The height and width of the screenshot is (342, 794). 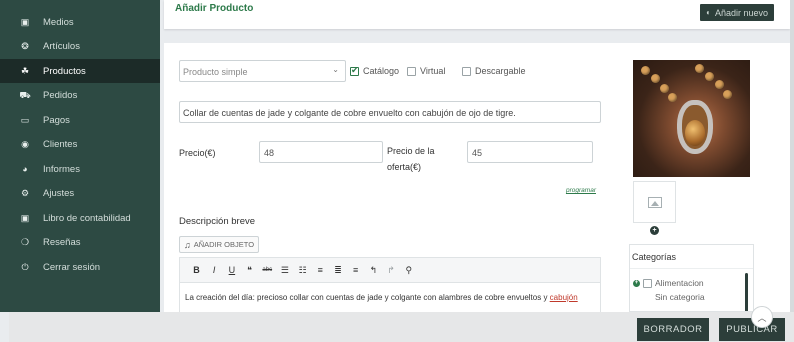 I want to click on catalog-checkbox, so click(x=354, y=70).